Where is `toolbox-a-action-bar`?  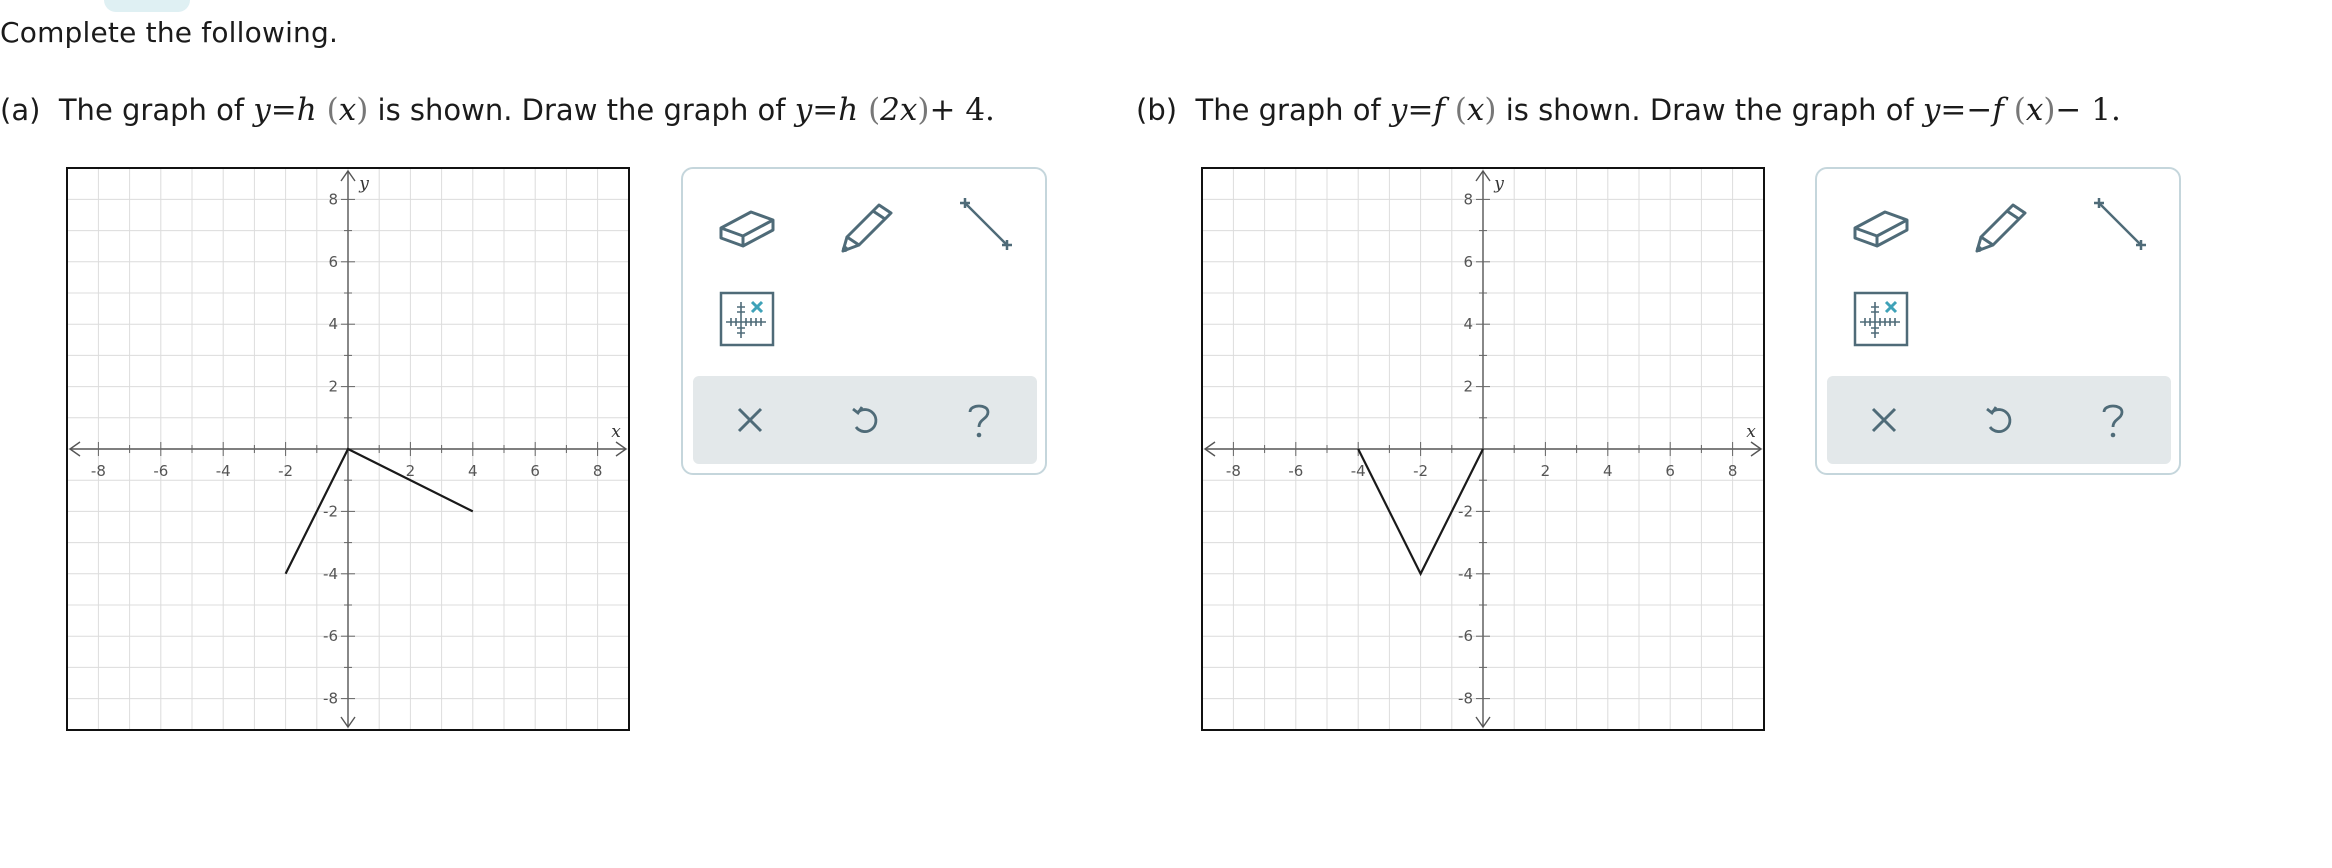
toolbox-a-action-bar is located at coordinates (865, 420).